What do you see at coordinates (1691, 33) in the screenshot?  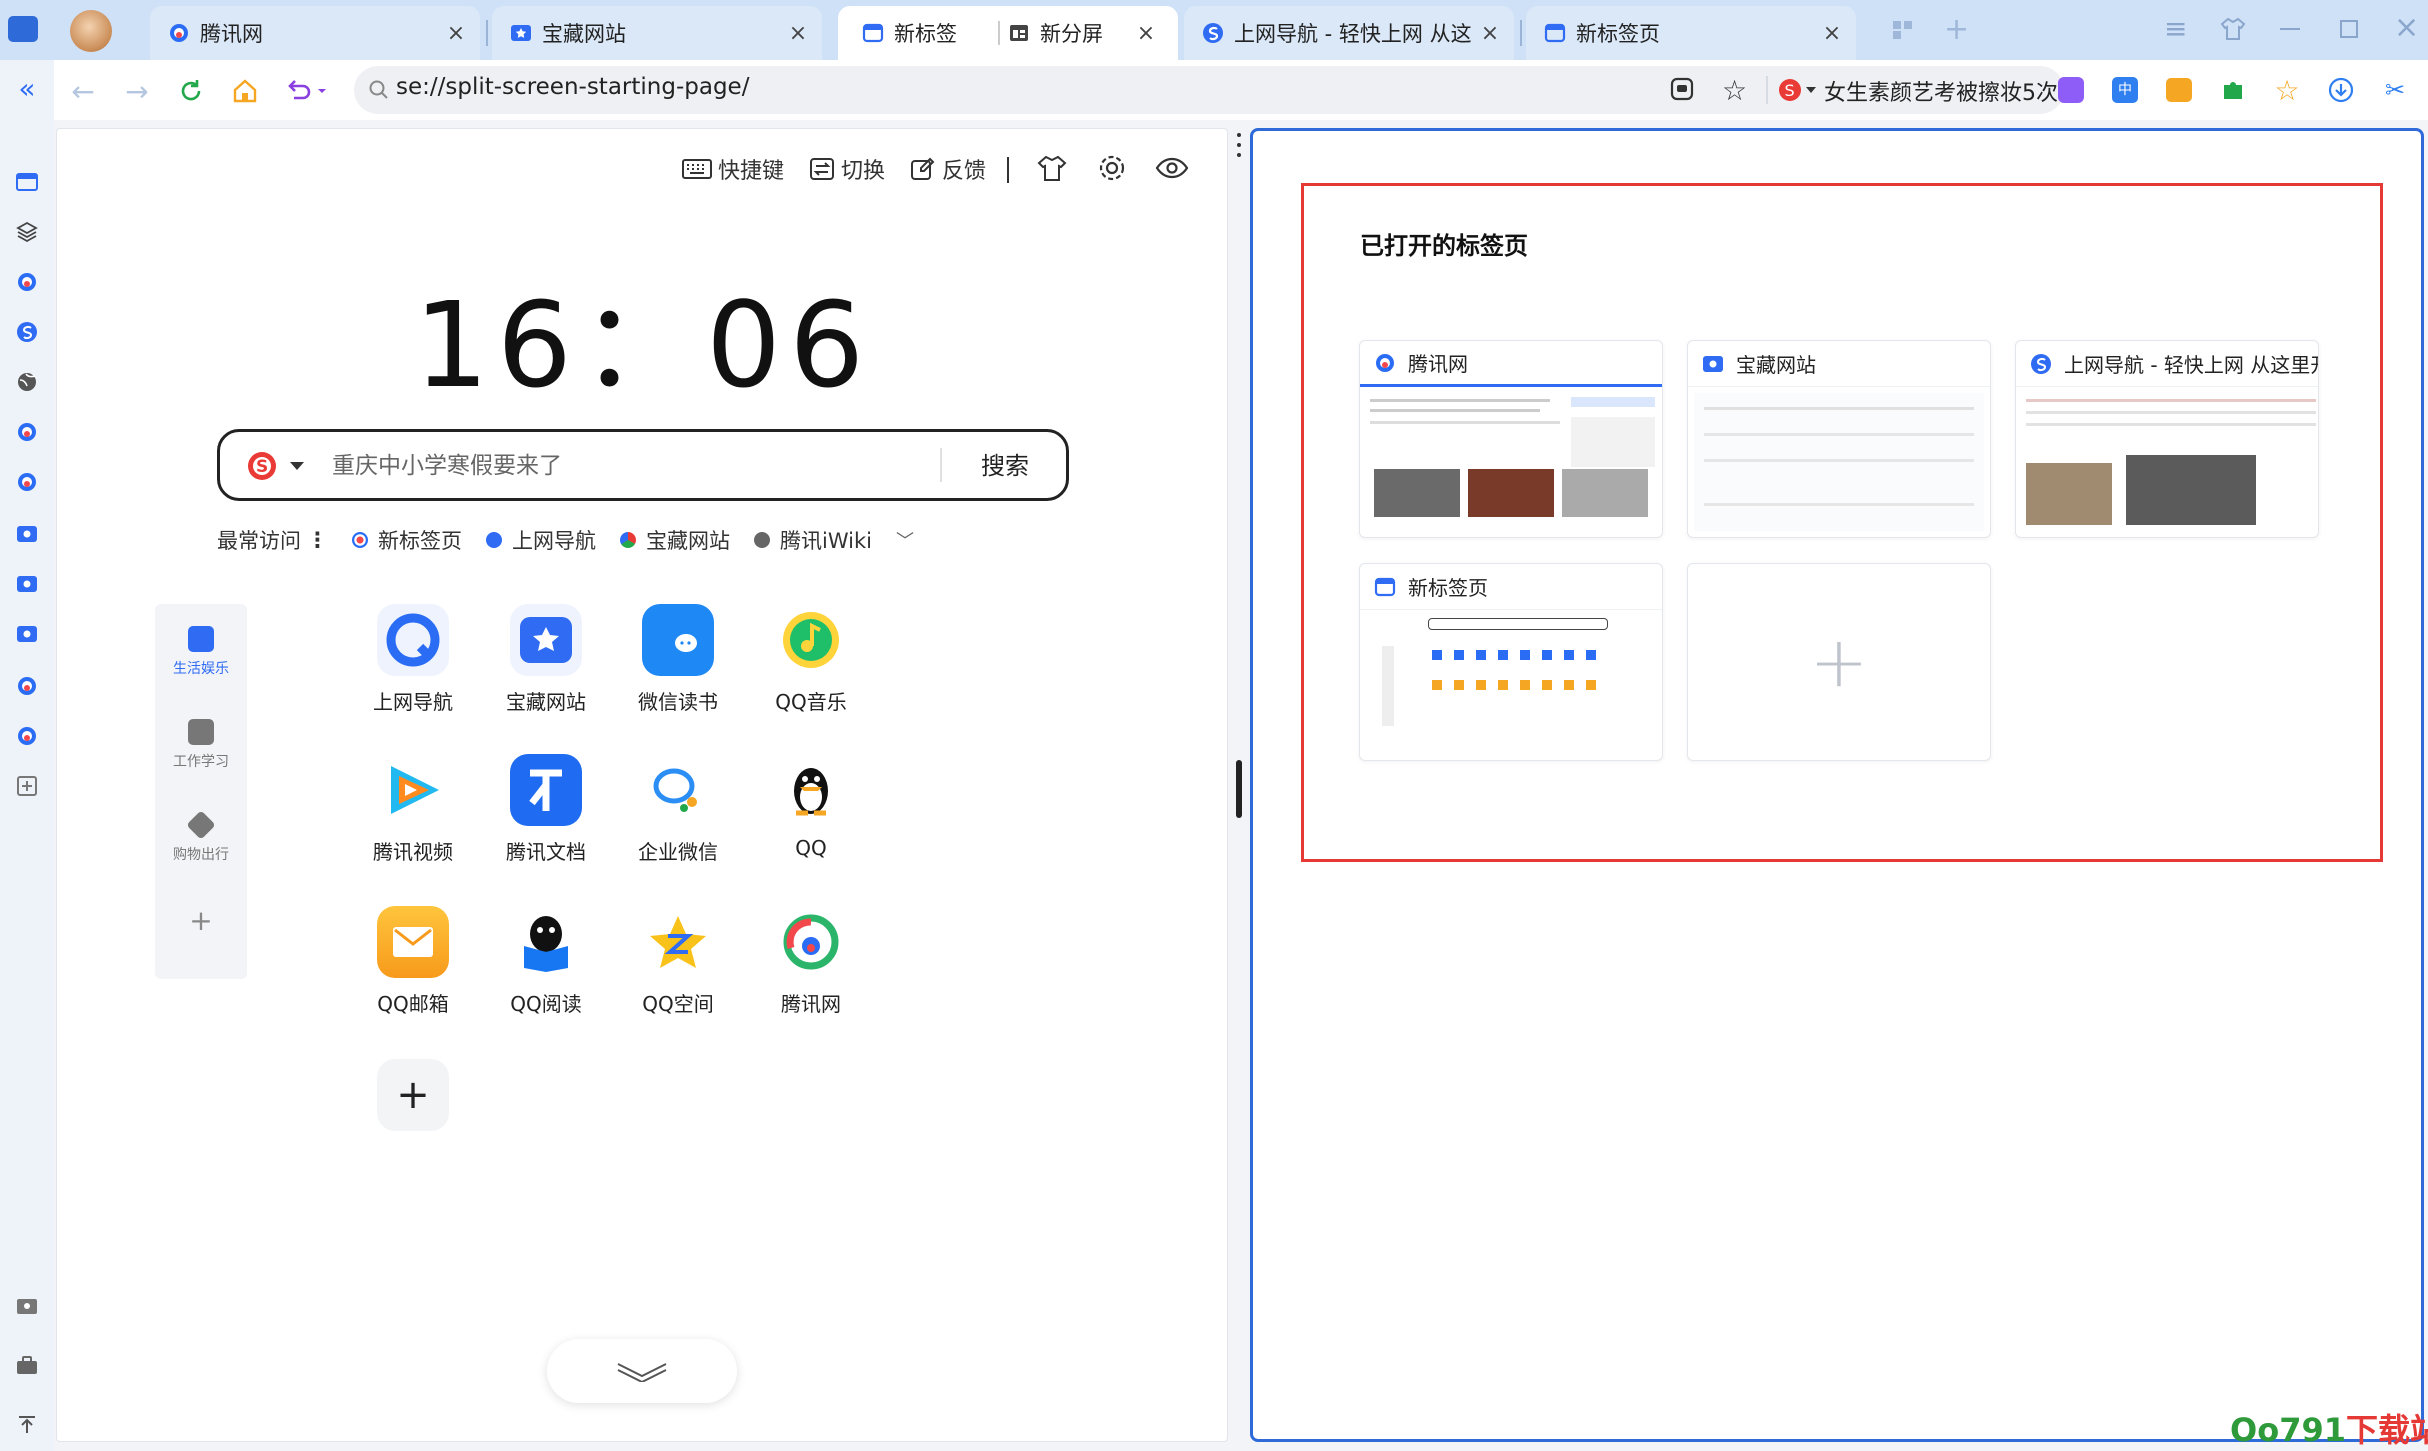 I see `tab-new-tab-page: 新标签页 ×` at bounding box center [1691, 33].